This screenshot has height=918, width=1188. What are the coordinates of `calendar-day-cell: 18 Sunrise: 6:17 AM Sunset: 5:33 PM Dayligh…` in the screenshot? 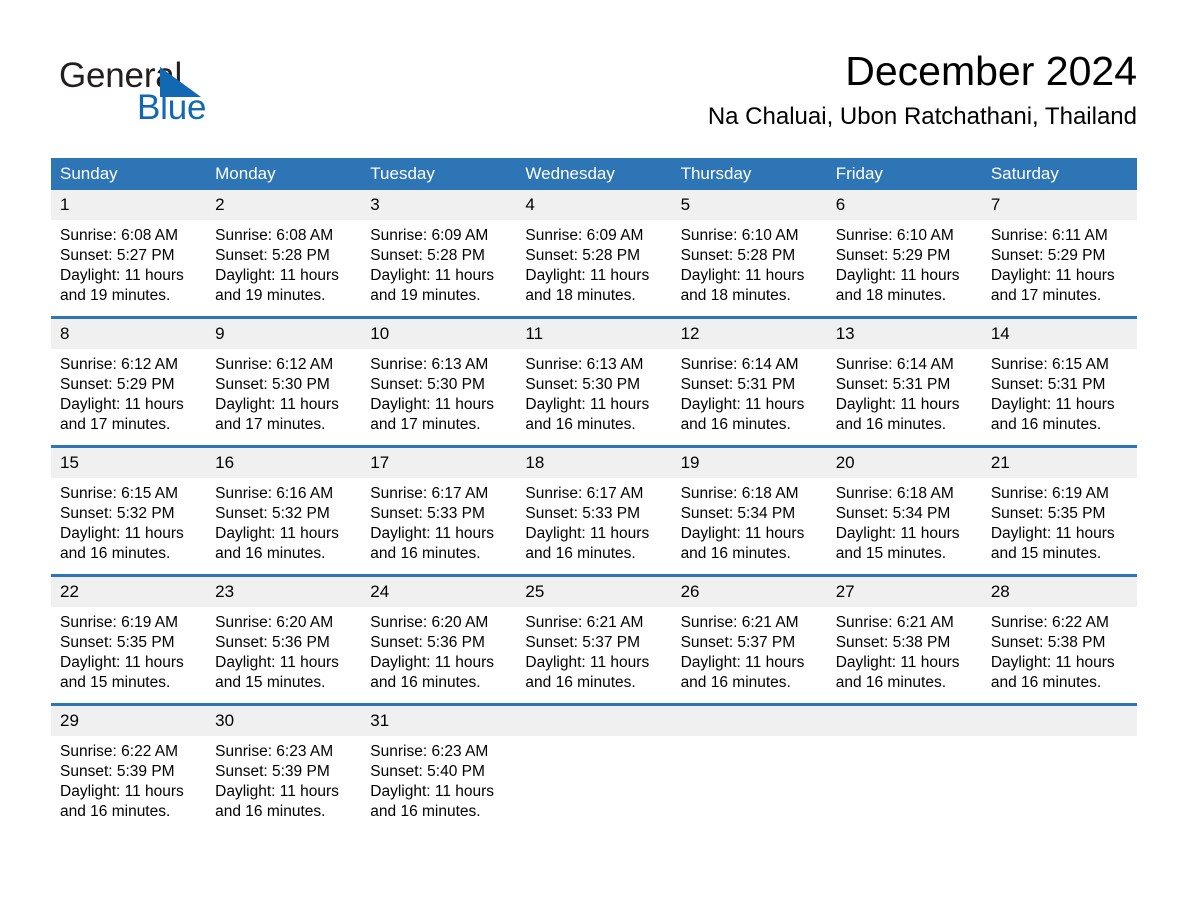 It's located at (594, 510).